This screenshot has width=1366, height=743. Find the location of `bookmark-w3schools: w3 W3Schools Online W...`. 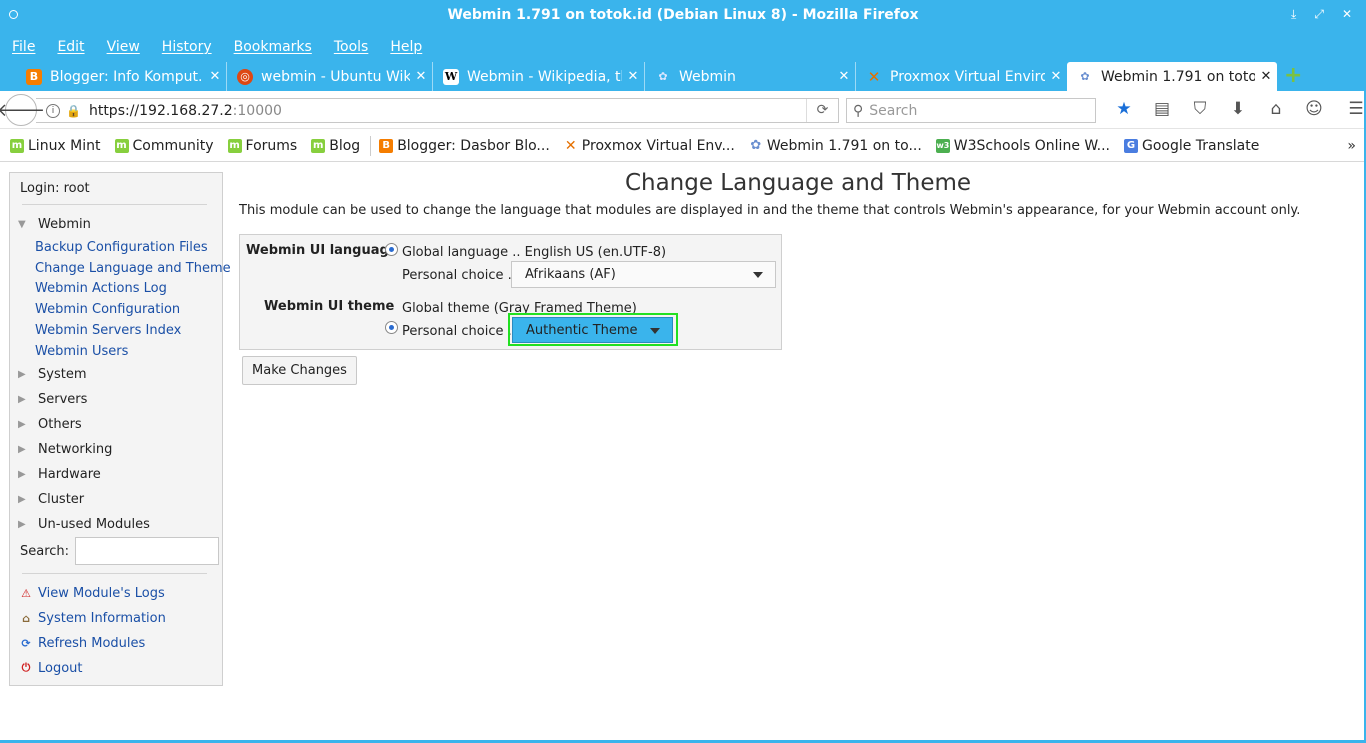

bookmark-w3schools: w3 W3Schools Online W... is located at coordinates (1022, 146).